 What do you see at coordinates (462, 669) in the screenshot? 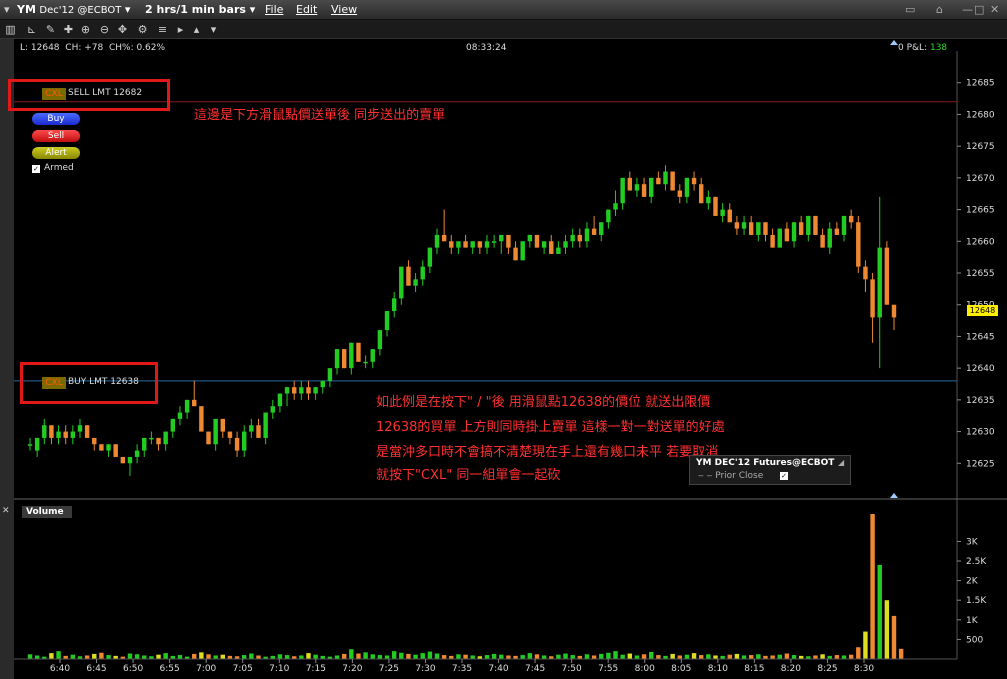
I see `time-tick-label: 7:35` at bounding box center [462, 669].